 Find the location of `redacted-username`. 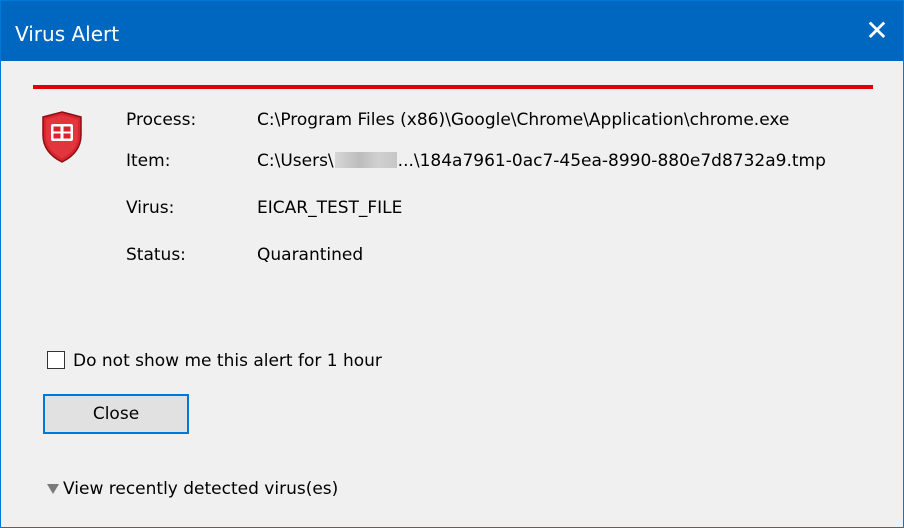

redacted-username is located at coordinates (365, 160).